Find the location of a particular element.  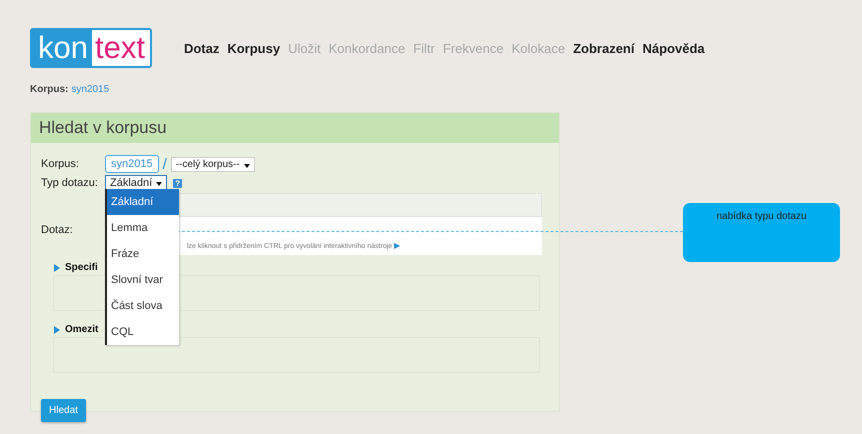

dropdown-option: CQL is located at coordinates (143, 332).